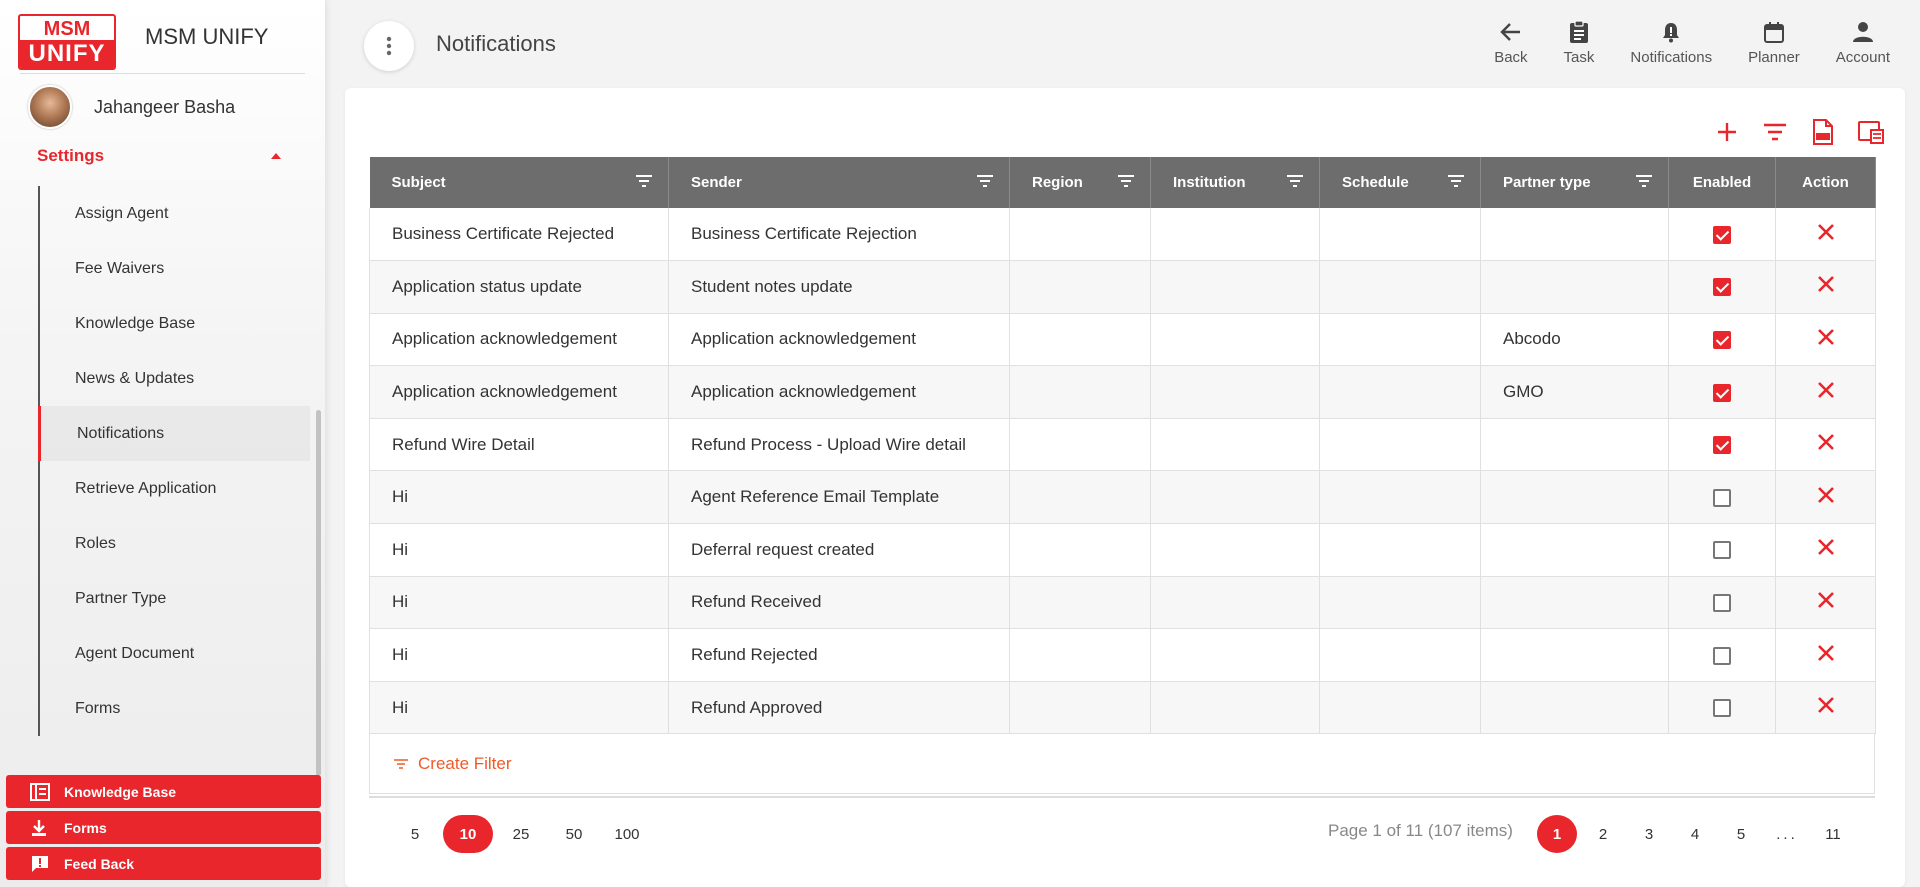 This screenshot has width=1920, height=887. Describe the element at coordinates (839, 182) in the screenshot. I see `column-header-sender: Sender` at that location.